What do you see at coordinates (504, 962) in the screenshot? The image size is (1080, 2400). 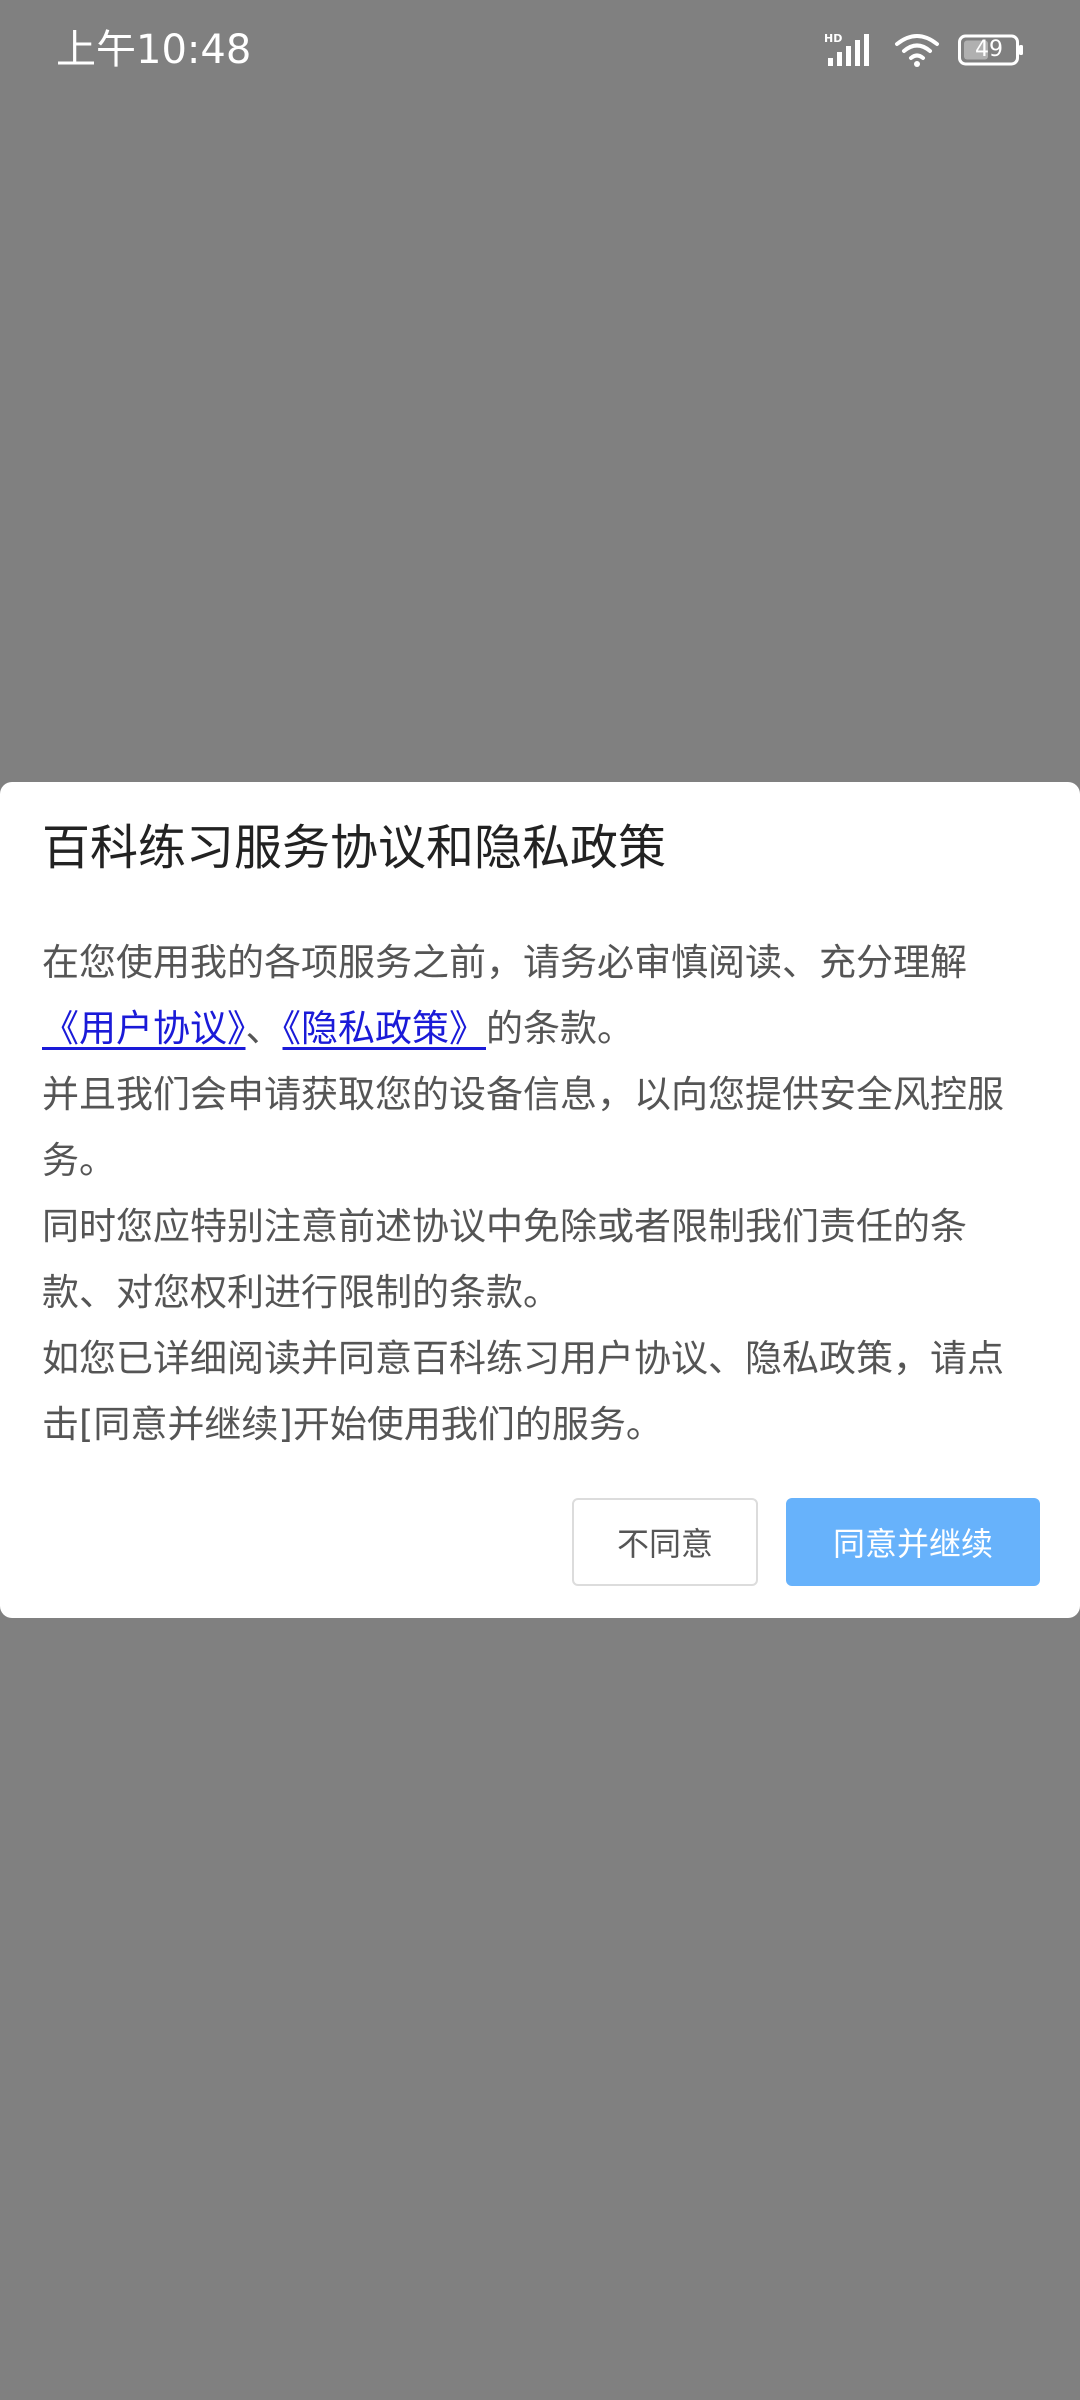 I see `intro-text: 在您使用我的各项服务之前，请务必审慎阅读、充分理解` at bounding box center [504, 962].